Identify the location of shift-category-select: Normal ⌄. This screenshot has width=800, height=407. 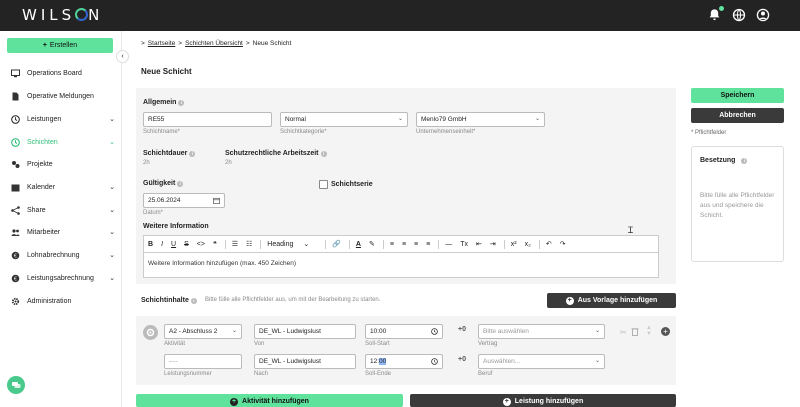
(344, 119).